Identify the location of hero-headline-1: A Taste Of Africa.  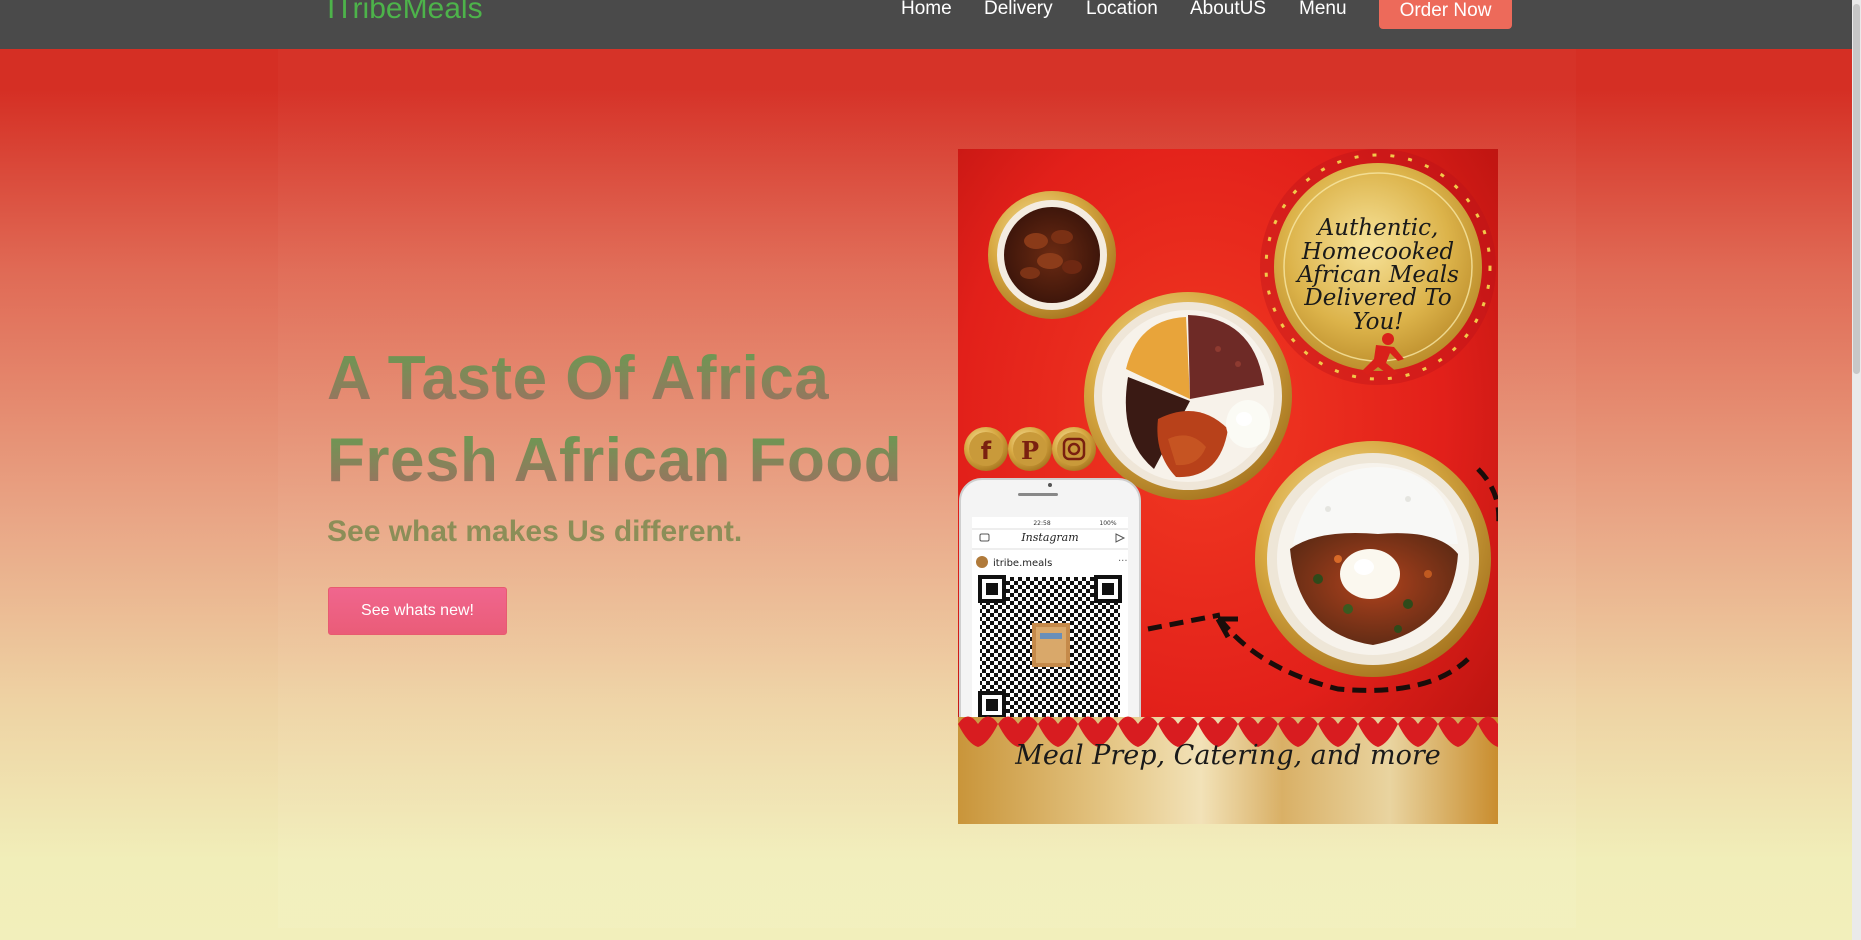
(578, 378).